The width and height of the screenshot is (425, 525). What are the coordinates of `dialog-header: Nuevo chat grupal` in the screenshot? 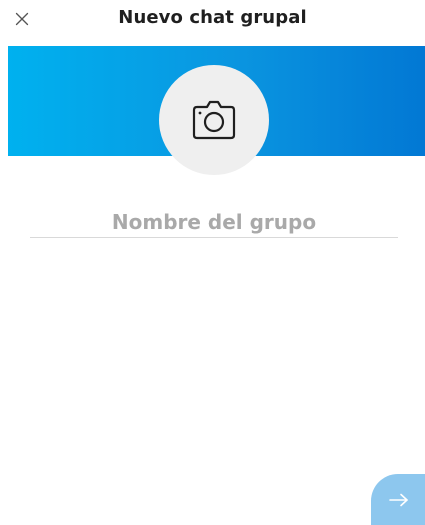 It's located at (212, 19).